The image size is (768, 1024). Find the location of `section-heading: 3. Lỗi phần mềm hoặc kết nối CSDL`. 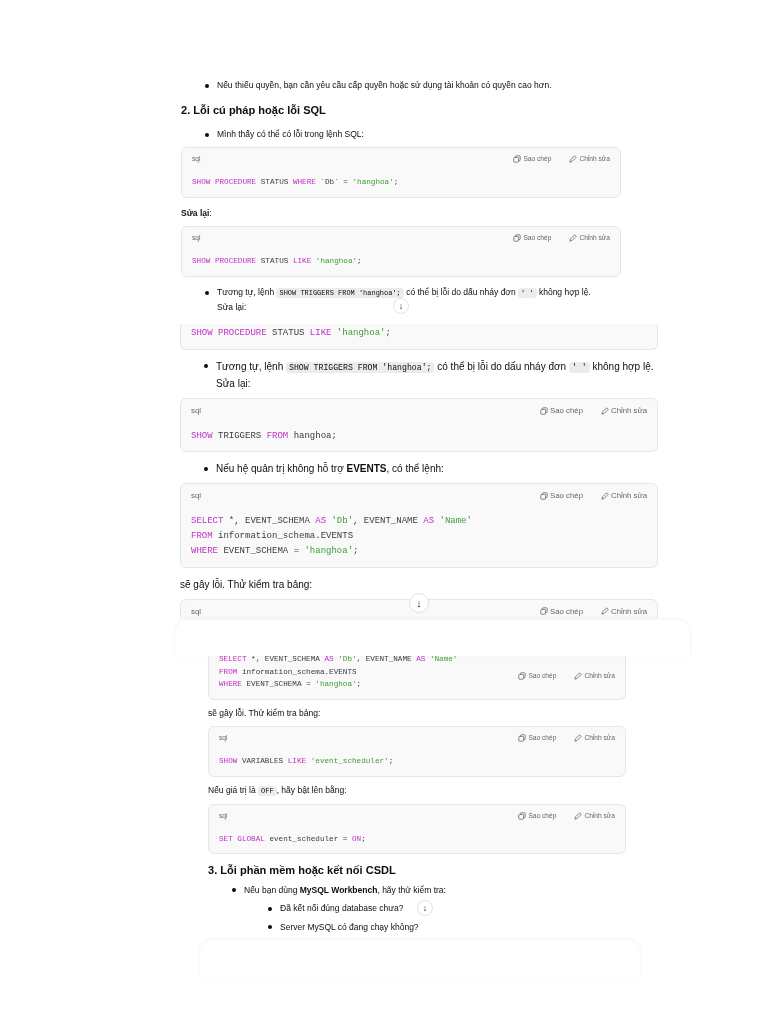

section-heading: 3. Lỗi phần mềm hoặc kết nối CSDL is located at coordinates (302, 871).